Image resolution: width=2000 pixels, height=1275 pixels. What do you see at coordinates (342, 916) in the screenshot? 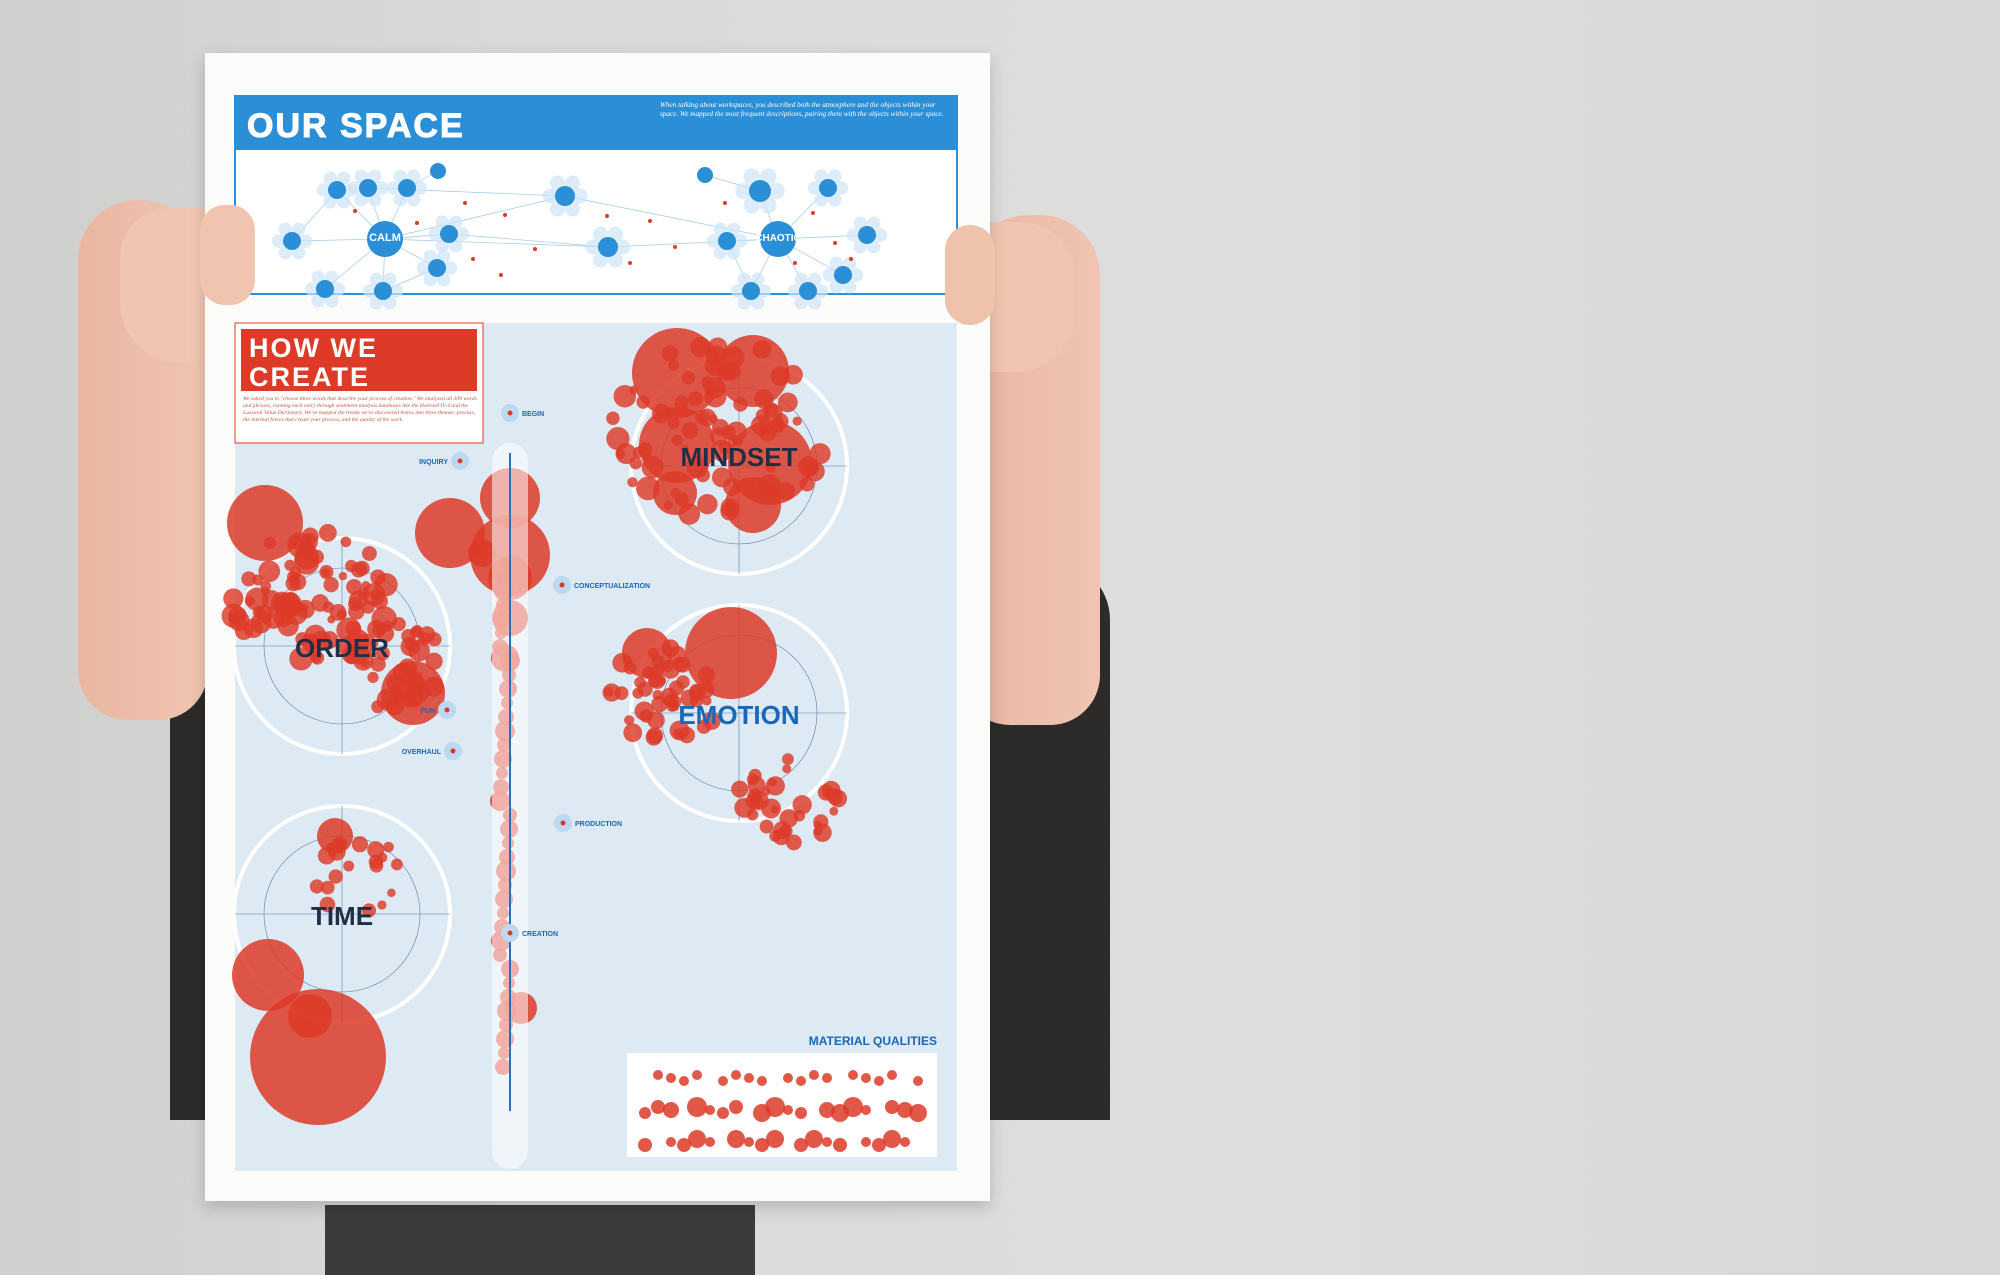
I see `theme-time: TIME` at bounding box center [342, 916].